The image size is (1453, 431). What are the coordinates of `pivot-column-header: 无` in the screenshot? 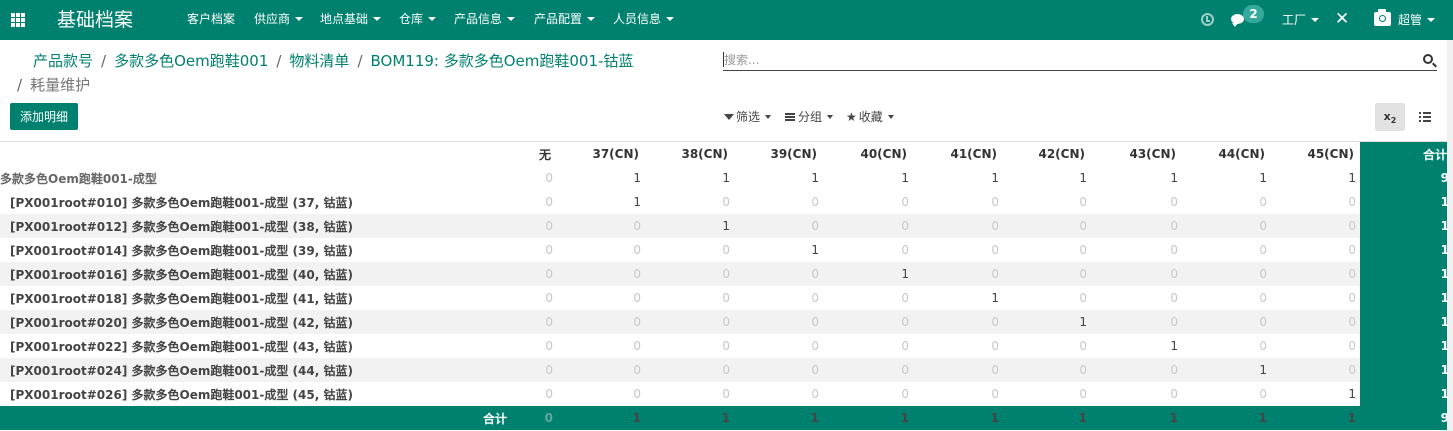 It's located at (539, 154).